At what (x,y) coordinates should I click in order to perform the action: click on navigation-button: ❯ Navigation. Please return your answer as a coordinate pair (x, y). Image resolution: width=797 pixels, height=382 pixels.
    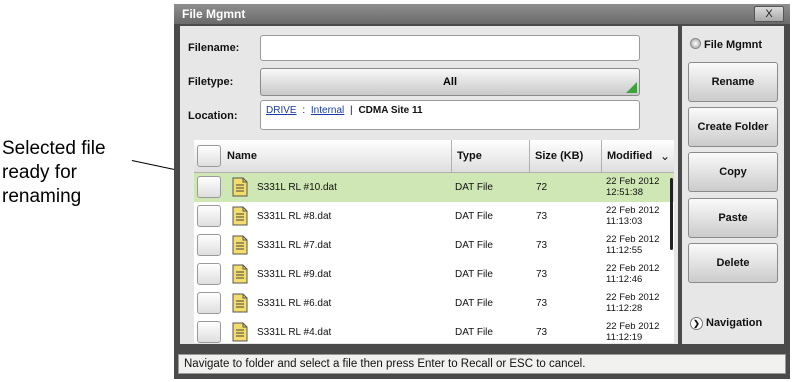
    Looking at the image, I should click on (726, 323).